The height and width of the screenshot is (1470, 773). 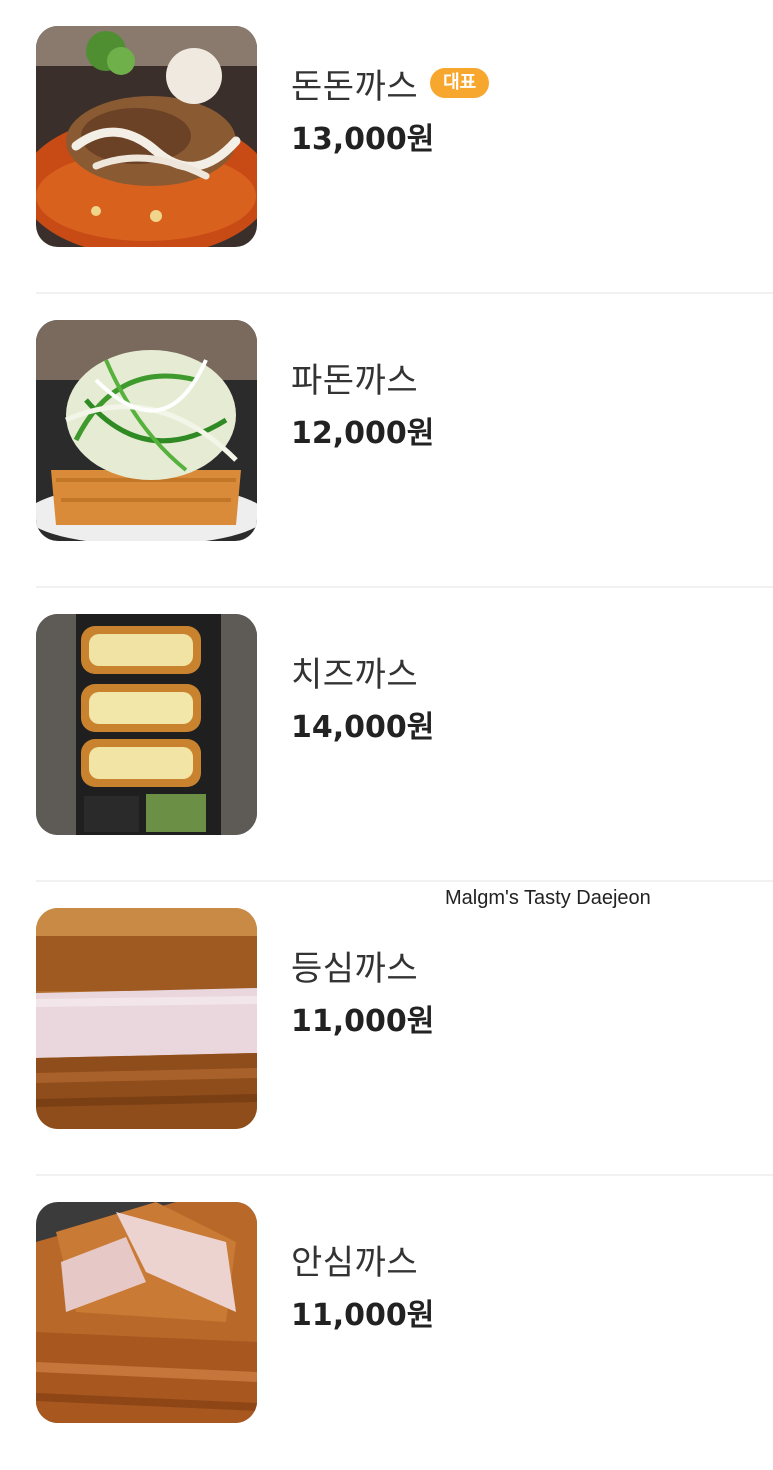 What do you see at coordinates (355, 86) in the screenshot?
I see `menu-item-name: 돈돈까스` at bounding box center [355, 86].